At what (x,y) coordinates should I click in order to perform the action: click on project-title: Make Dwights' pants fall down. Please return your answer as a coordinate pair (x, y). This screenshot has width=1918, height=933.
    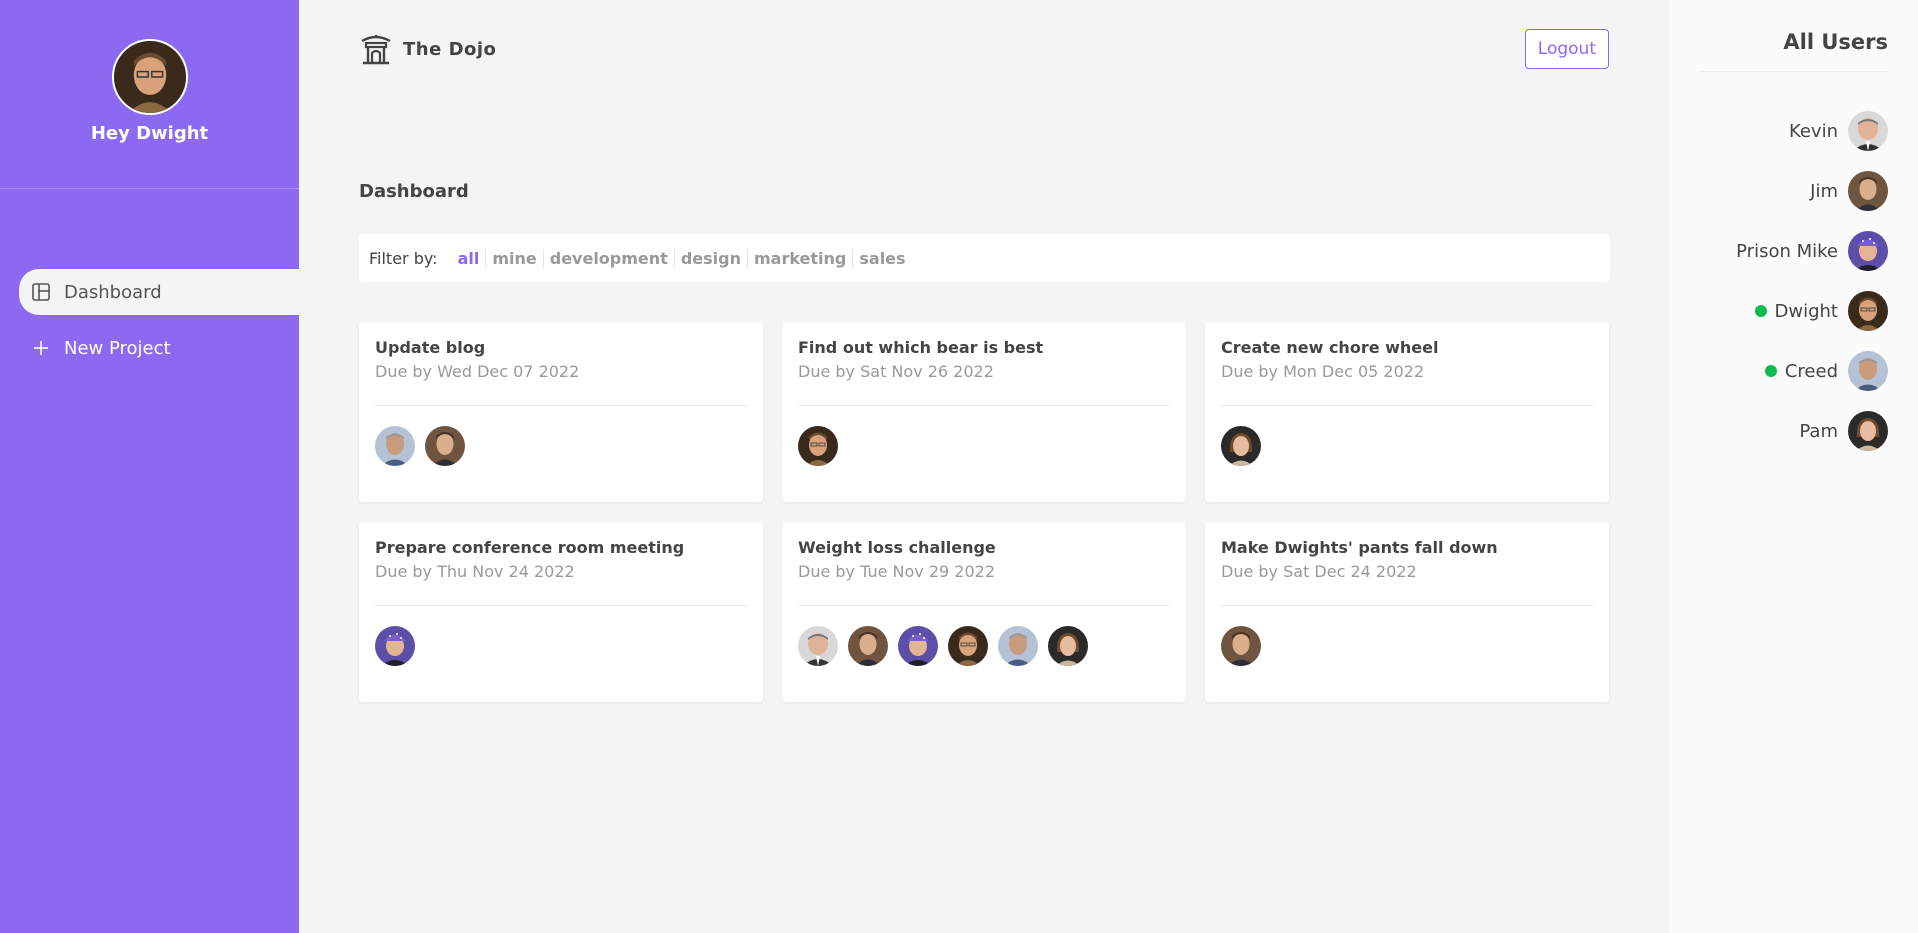
    Looking at the image, I should click on (1359, 547).